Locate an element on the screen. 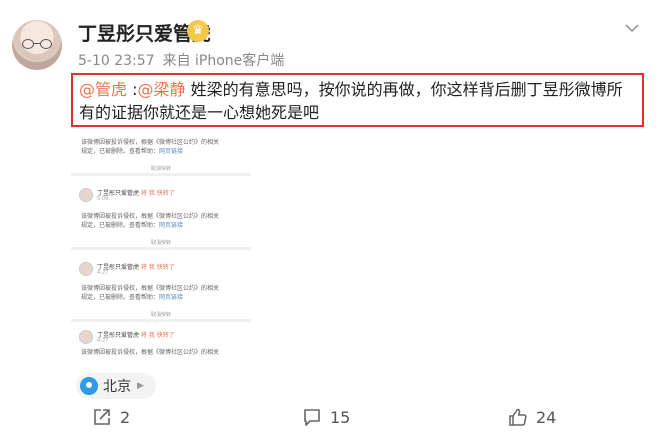 Image resolution: width=660 pixels, height=435 pixels. like-button: 24 is located at coordinates (532, 417).